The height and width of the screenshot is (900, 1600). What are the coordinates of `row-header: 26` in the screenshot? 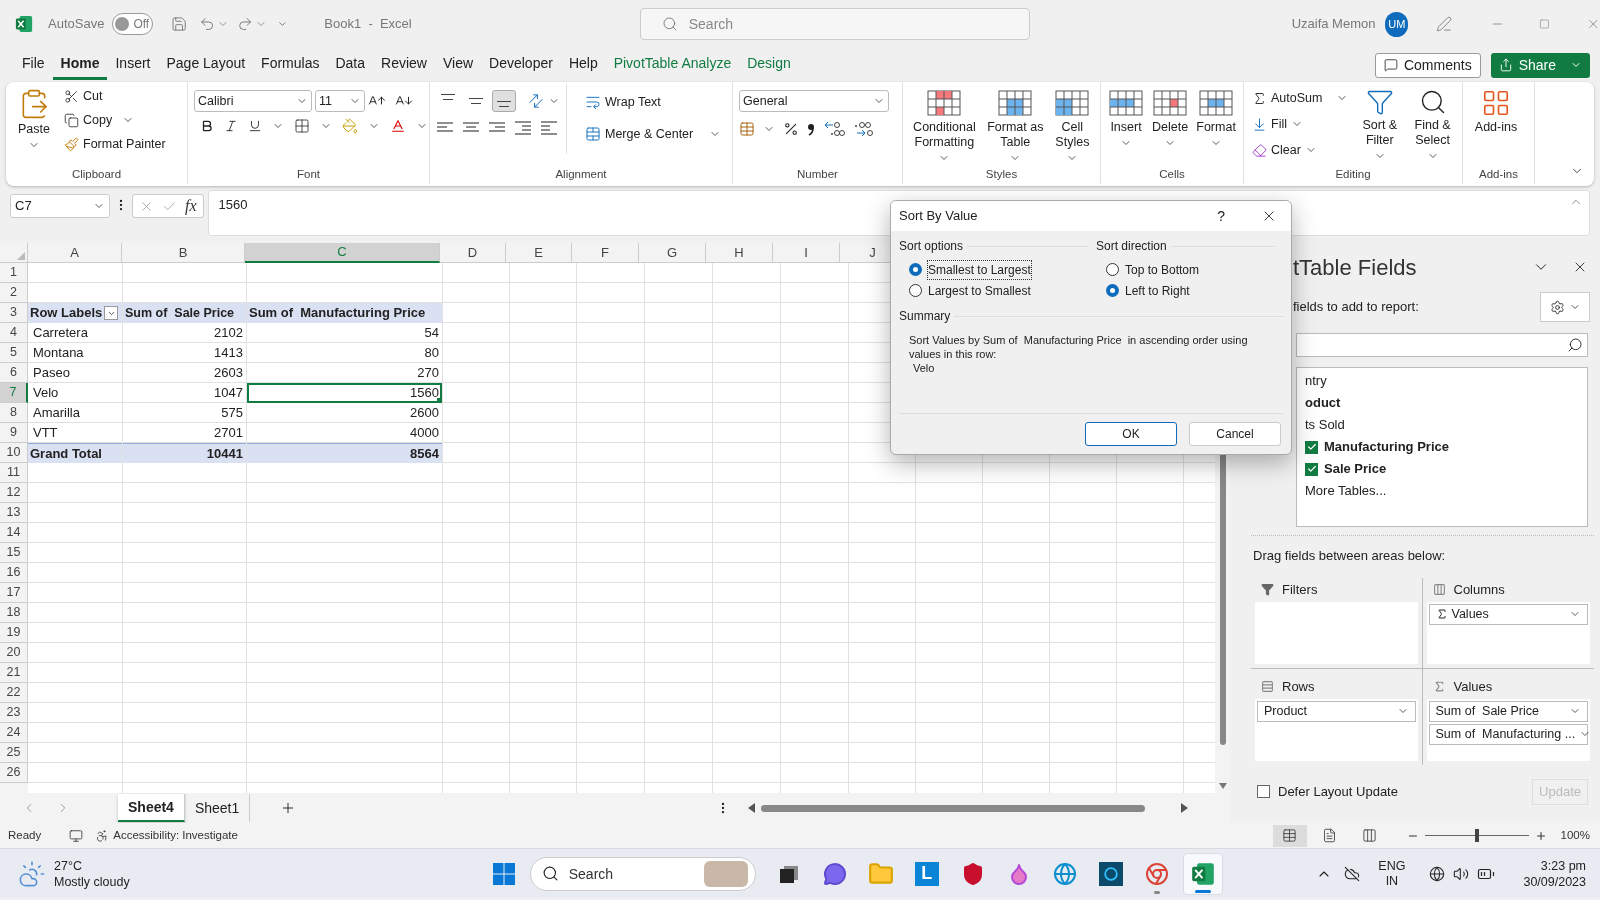 It's located at (14, 773).